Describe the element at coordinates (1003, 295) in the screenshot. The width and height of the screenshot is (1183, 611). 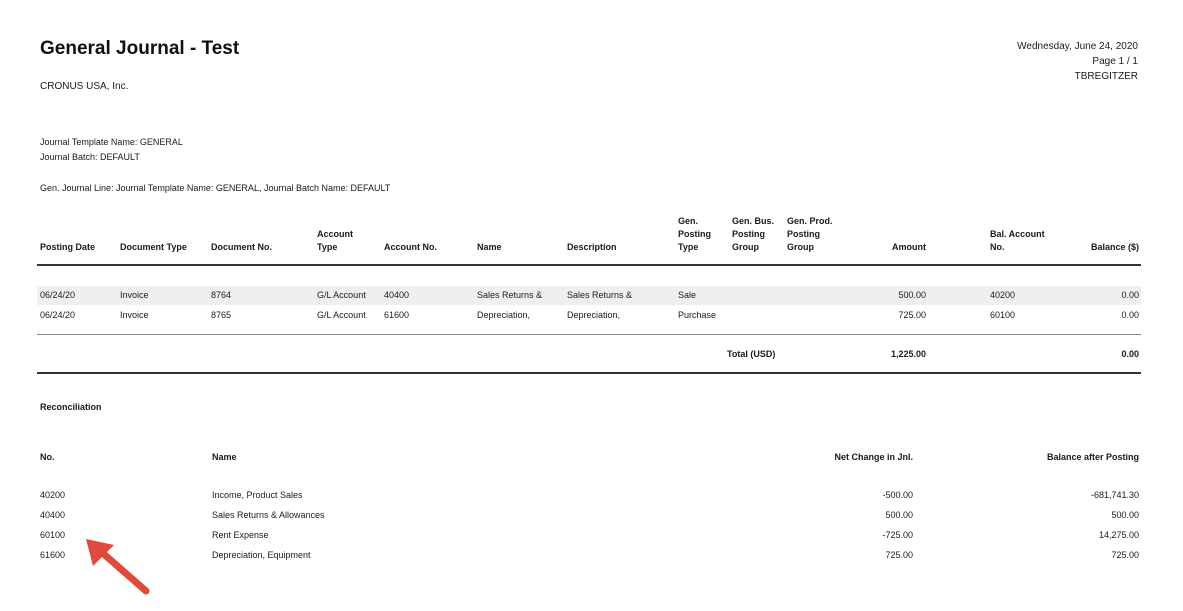
I see `cell-bal-account-no: 40200` at that location.